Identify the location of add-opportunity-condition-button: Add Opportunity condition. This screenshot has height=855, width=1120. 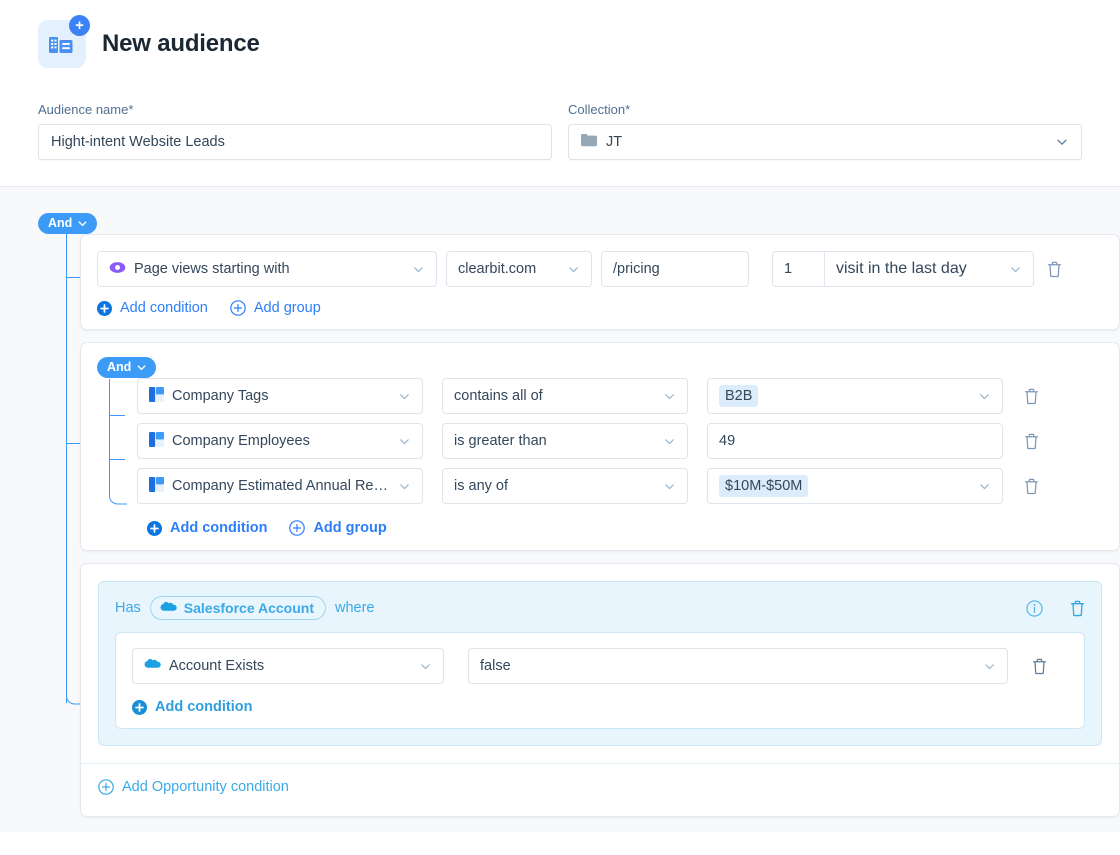
(193, 787).